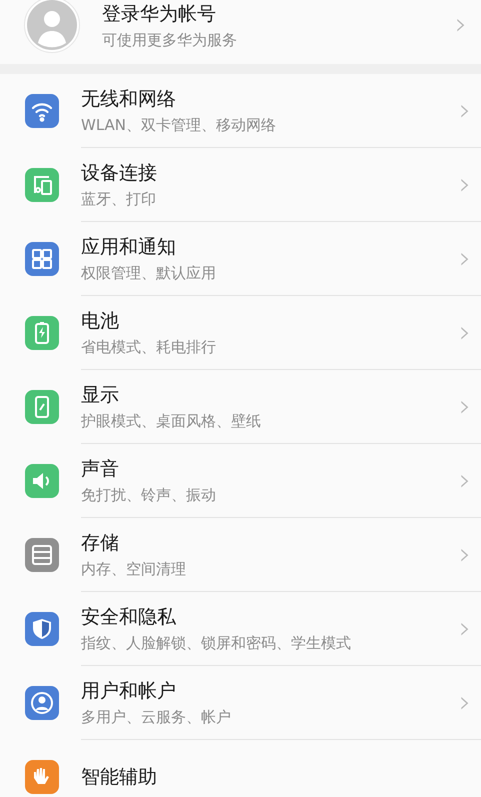  What do you see at coordinates (240, 333) in the screenshot?
I see `settings-item: 电池 省电模式、耗电排行 ›` at bounding box center [240, 333].